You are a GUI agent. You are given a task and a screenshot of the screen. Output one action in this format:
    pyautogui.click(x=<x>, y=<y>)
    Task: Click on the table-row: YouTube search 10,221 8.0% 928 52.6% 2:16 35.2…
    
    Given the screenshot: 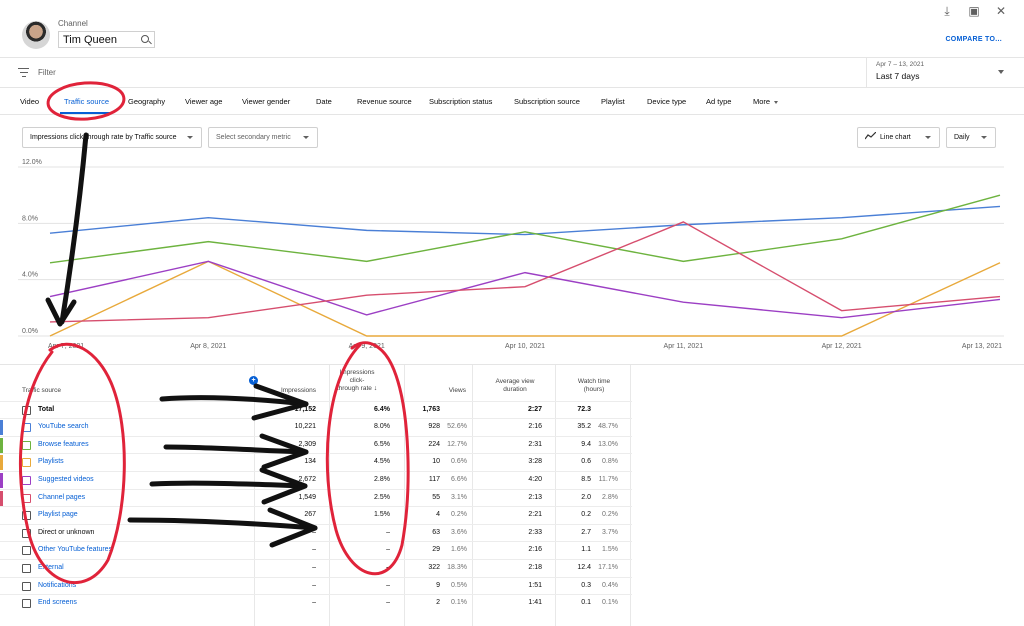 What is the action you would take?
    pyautogui.click(x=316, y=427)
    